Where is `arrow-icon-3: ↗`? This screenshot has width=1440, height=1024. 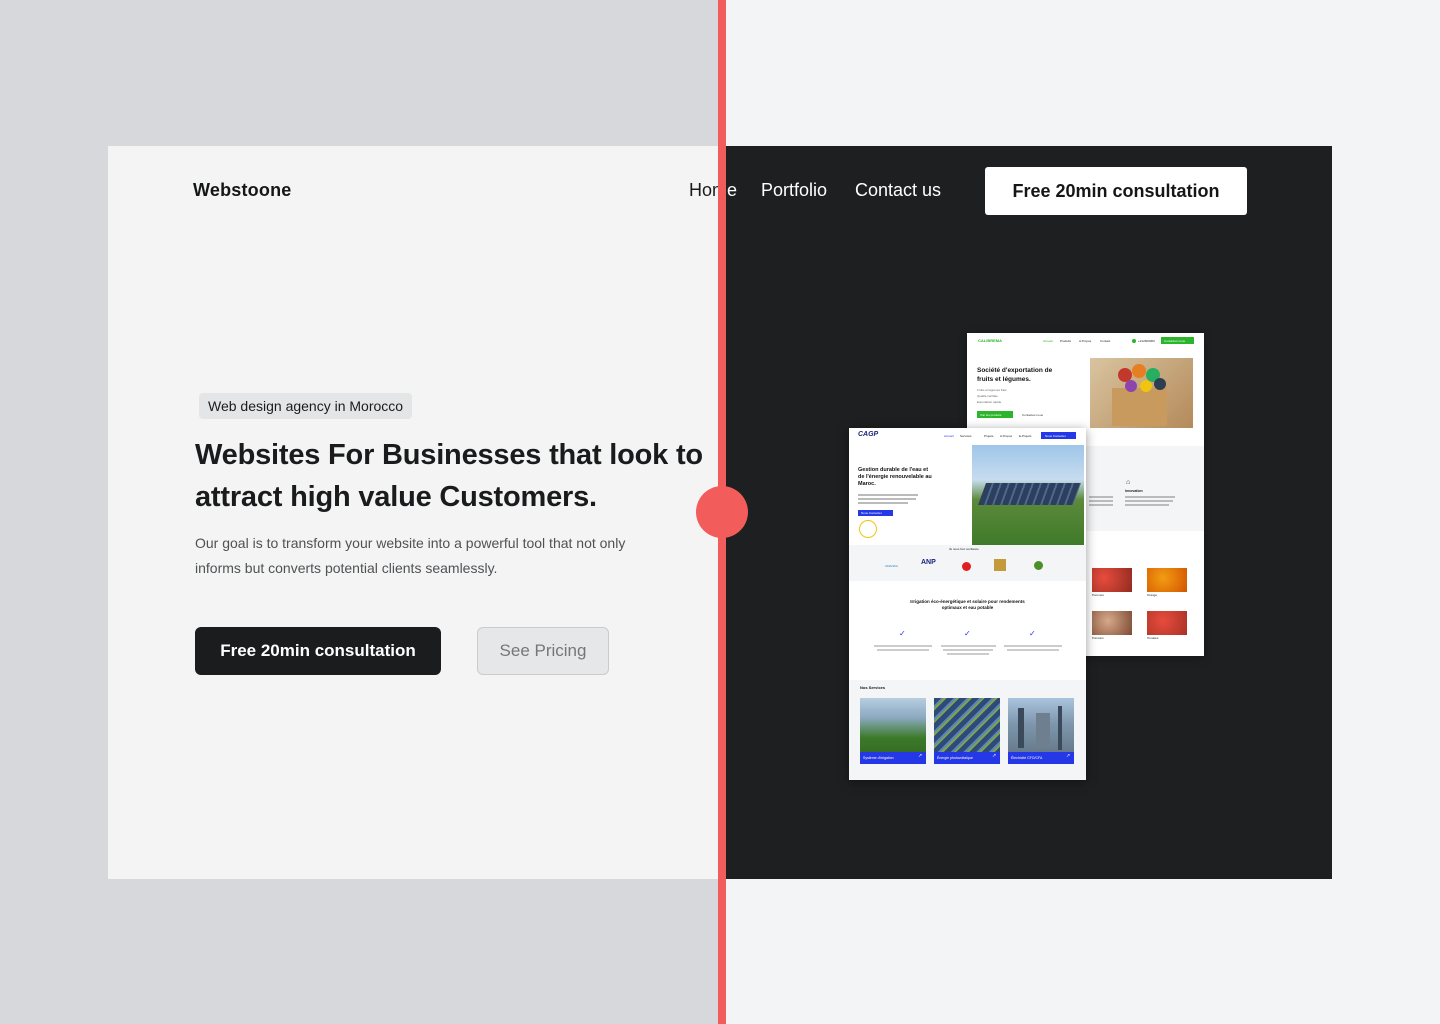
arrow-icon-3: ↗ is located at coordinates (1068, 756).